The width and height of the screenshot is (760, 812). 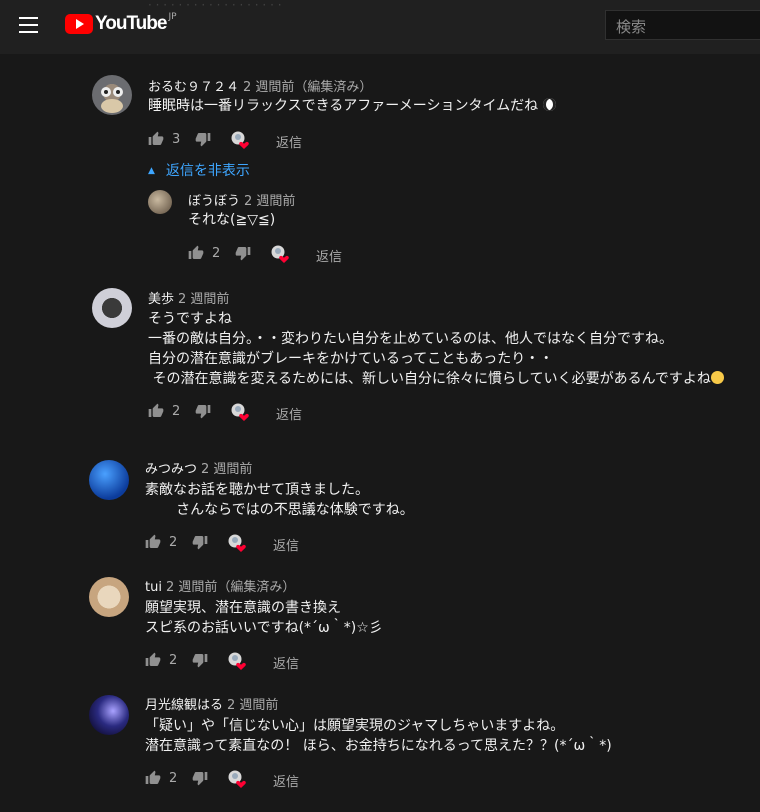 What do you see at coordinates (171, 469) in the screenshot?
I see `comment-author: みつみつ` at bounding box center [171, 469].